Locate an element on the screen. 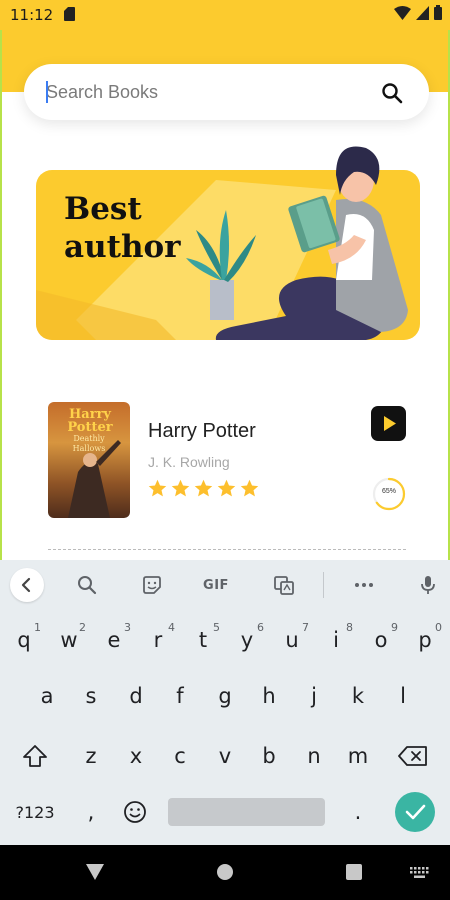 The width and height of the screenshot is (450, 900). collapse-keyboard-button is located at coordinates (27, 585).